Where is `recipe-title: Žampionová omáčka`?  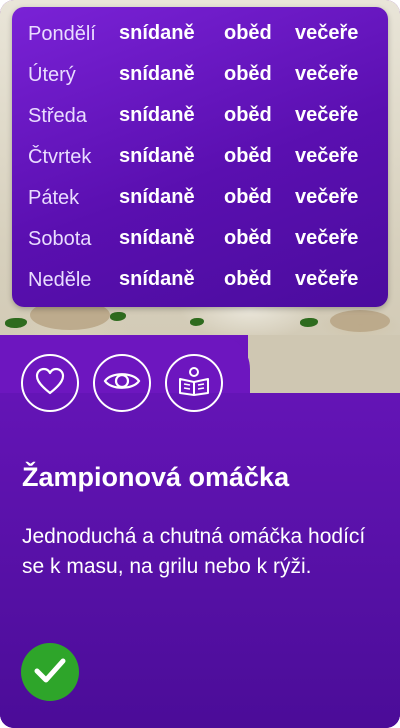
recipe-title: Žampionová omáčka is located at coordinates (156, 477).